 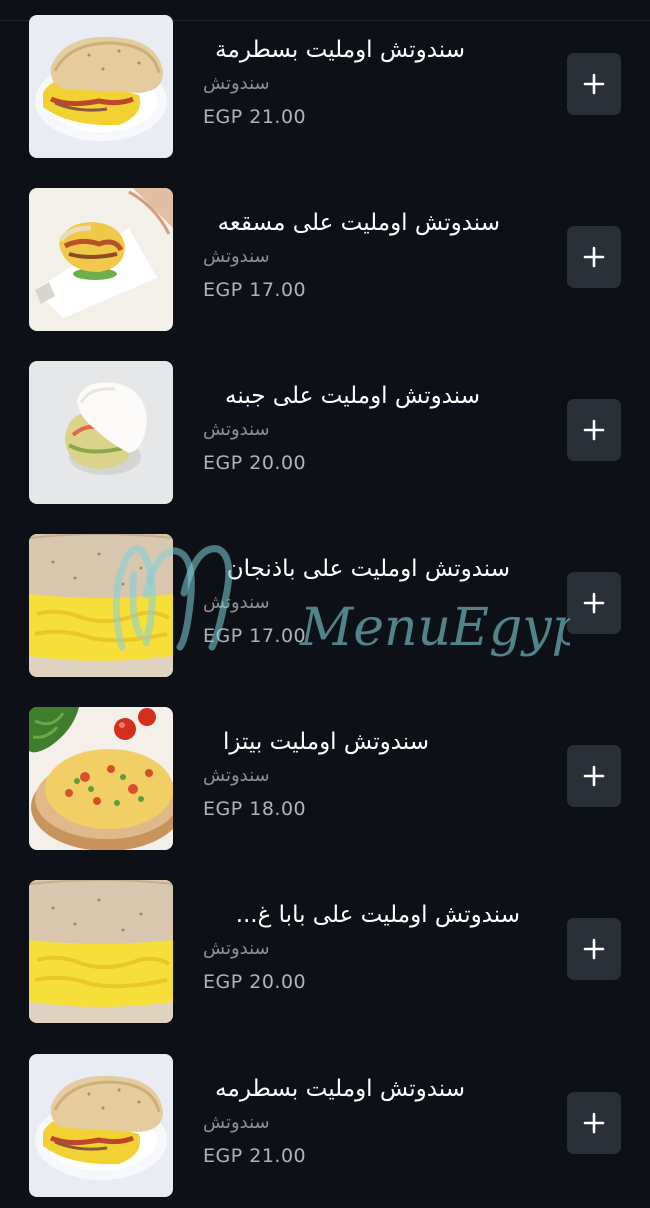 What do you see at coordinates (373, 778) in the screenshot?
I see `item-info: سندوتش اومليت بيتزا سندوتش EGP 18.00` at bounding box center [373, 778].